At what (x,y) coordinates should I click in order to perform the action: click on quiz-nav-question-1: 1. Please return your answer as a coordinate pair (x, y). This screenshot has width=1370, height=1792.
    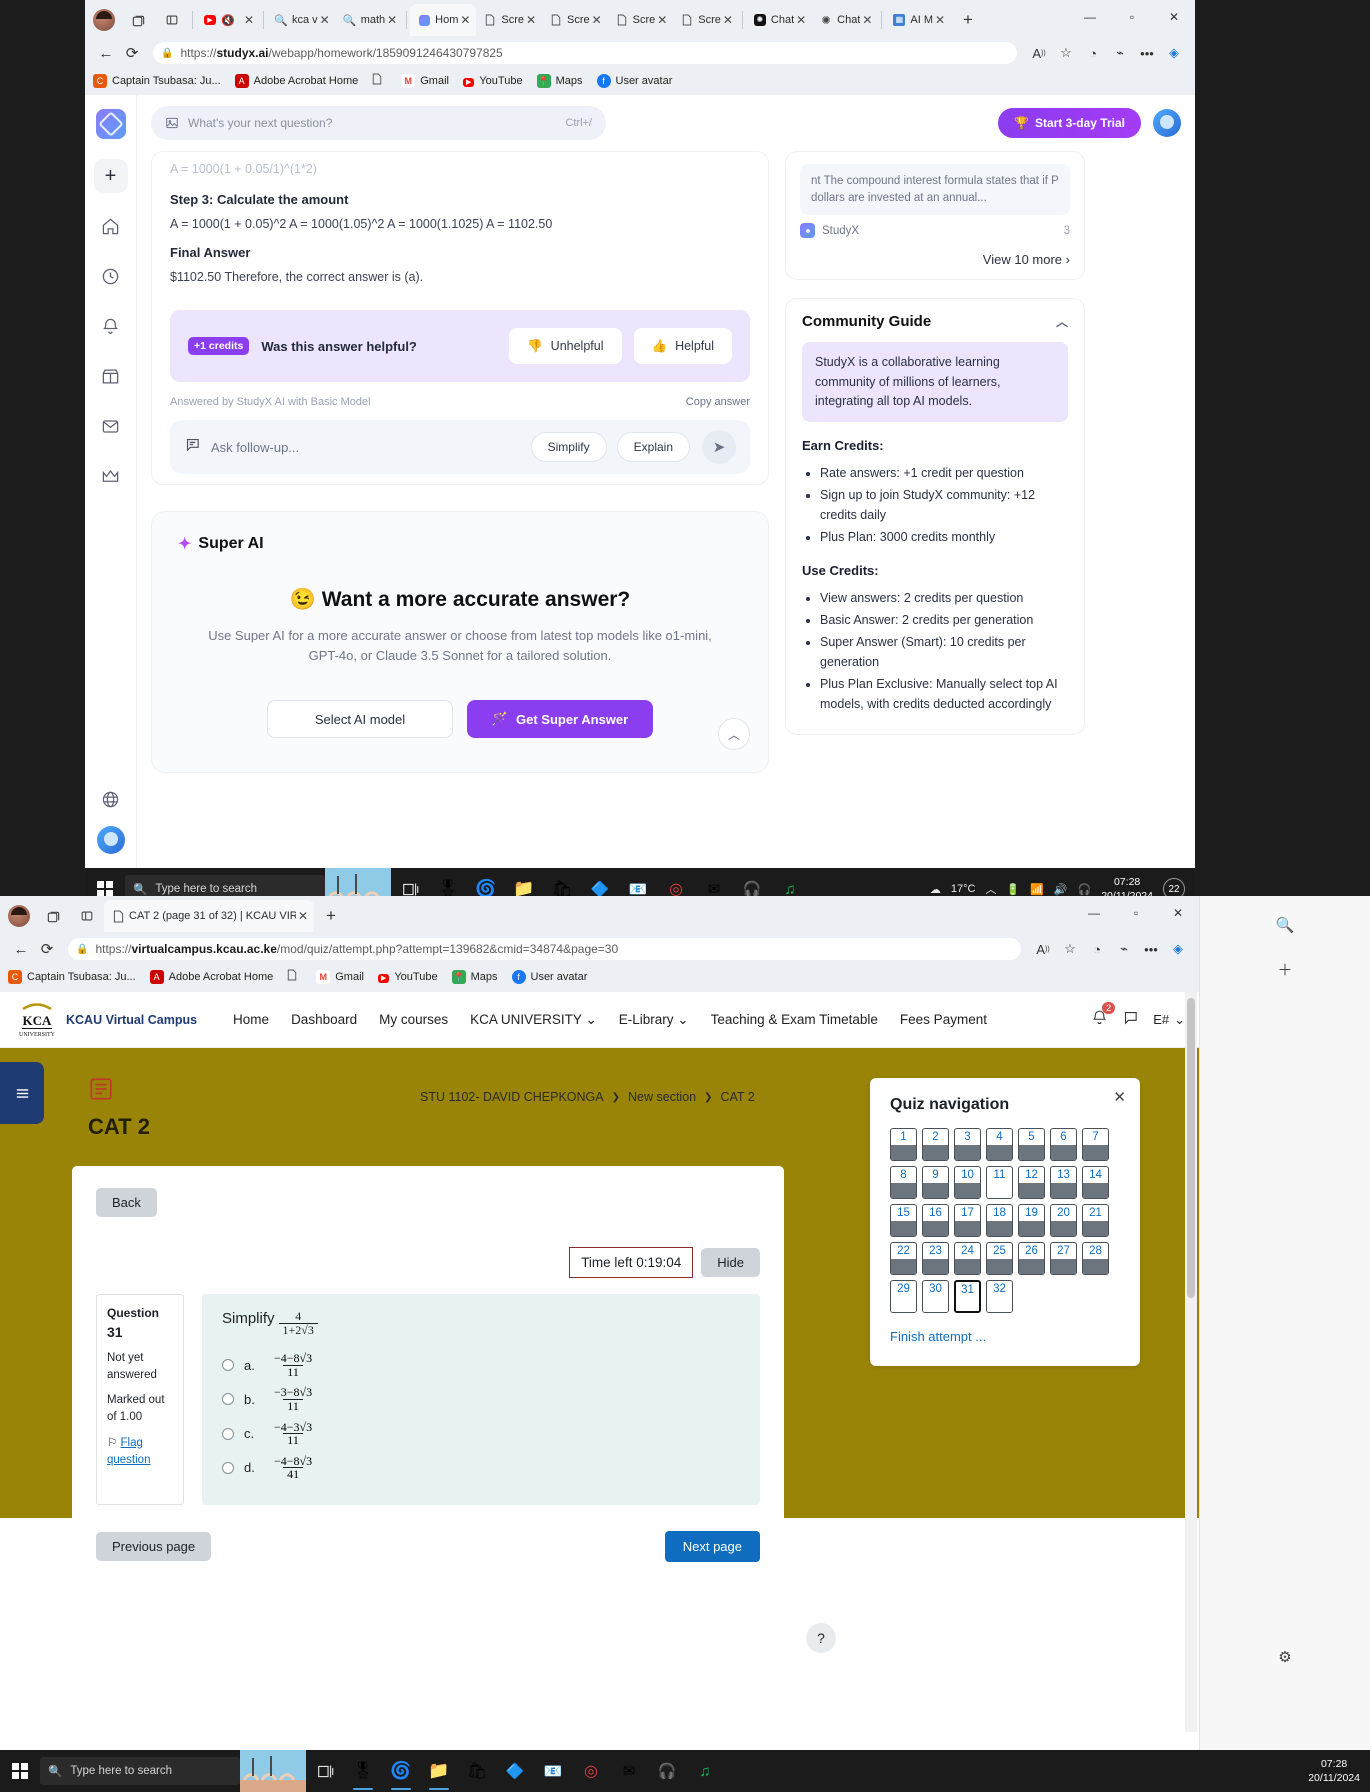
    Looking at the image, I should click on (903, 1144).